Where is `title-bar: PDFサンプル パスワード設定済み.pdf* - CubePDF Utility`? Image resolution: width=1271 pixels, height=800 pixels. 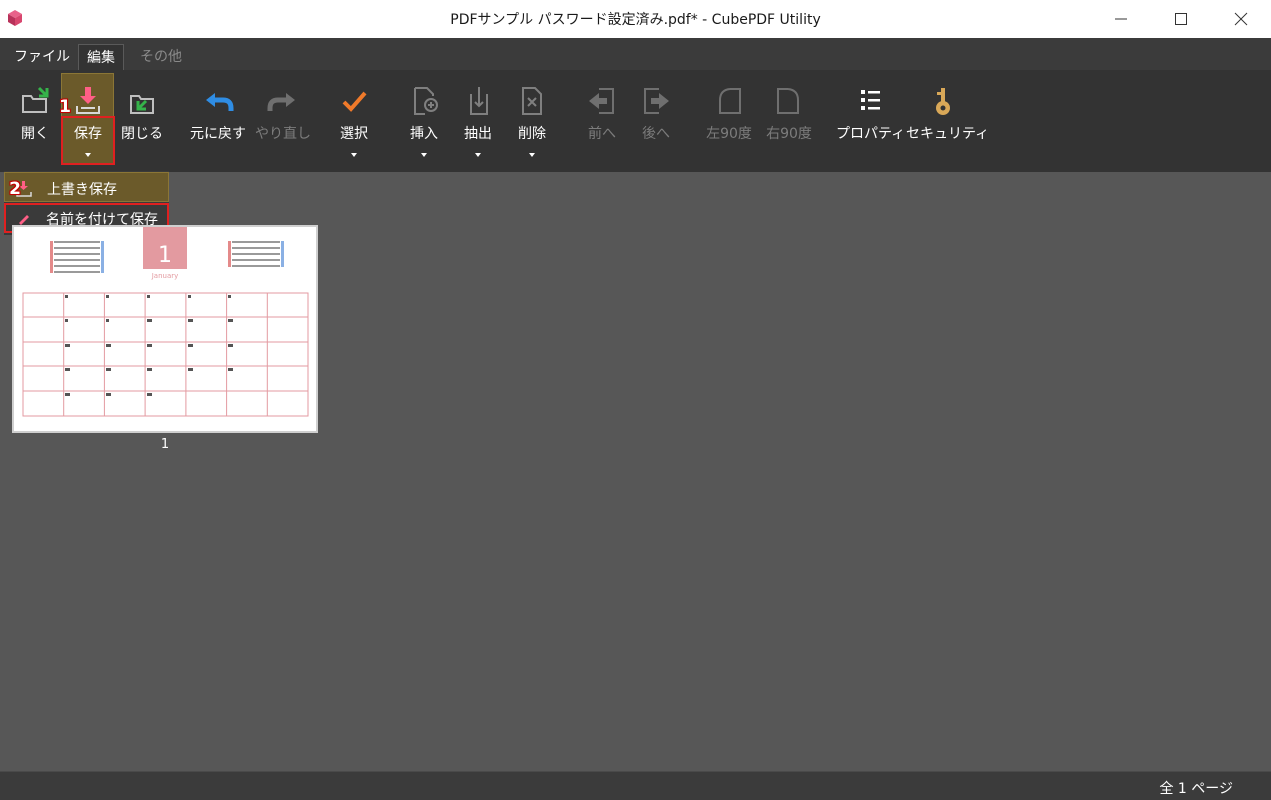 title-bar: PDFサンプル パスワード設定済み.pdf* - CubePDF Utility is located at coordinates (635, 19).